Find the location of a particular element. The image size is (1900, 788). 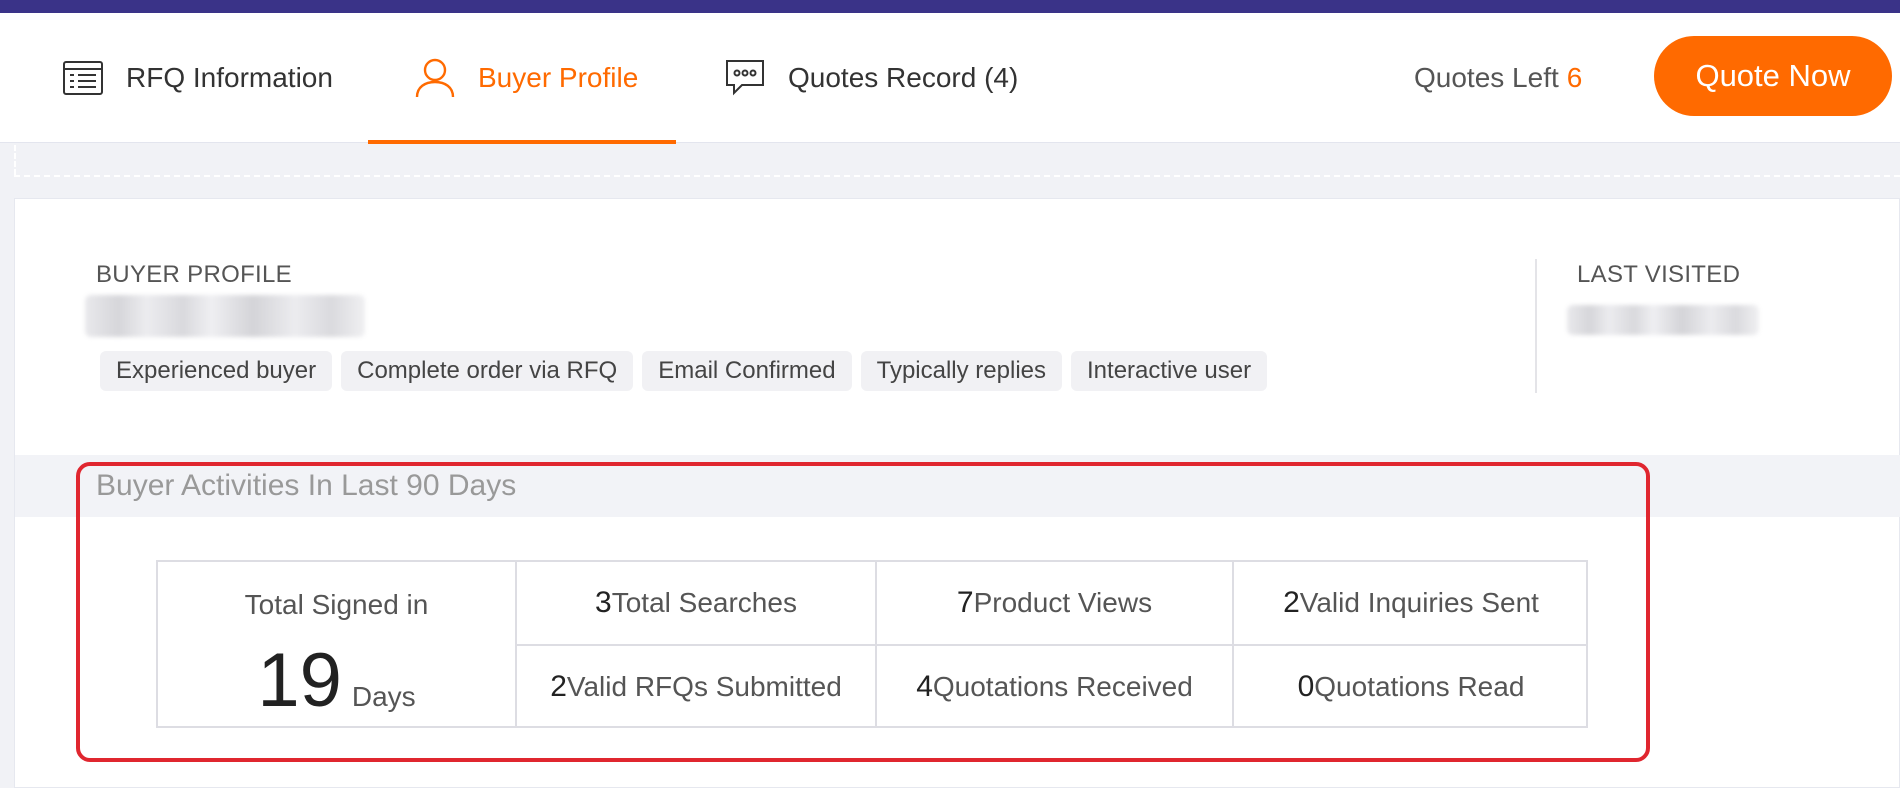

dashed-divider is located at coordinates (957, 176).